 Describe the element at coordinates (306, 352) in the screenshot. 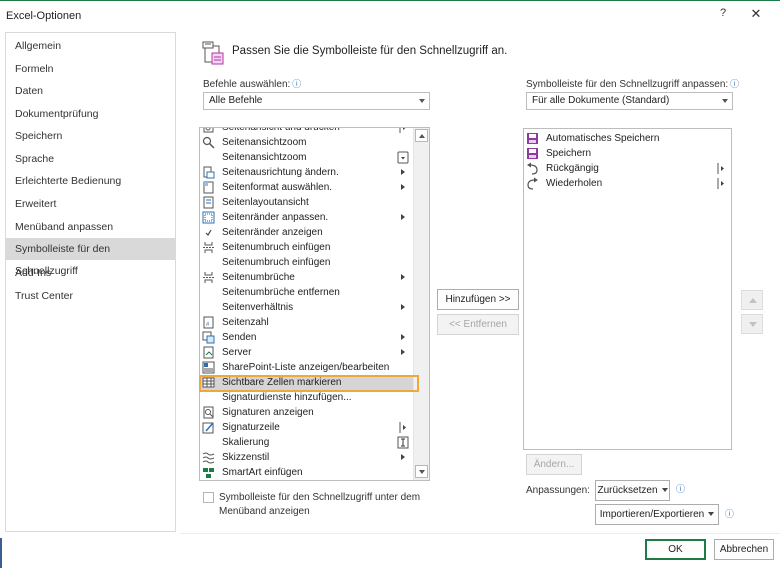

I see `list-item: Server` at that location.